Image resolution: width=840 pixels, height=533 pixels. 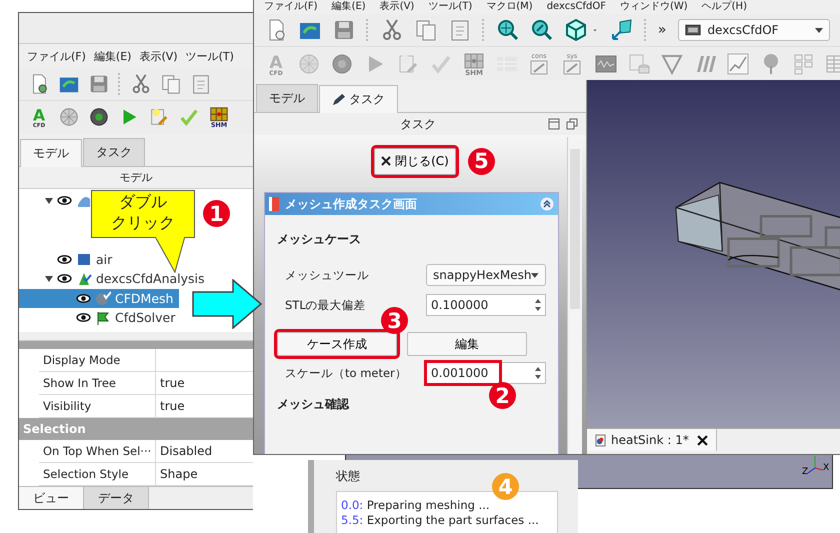 I want to click on field-label: STLの最大偏差, so click(x=326, y=305).